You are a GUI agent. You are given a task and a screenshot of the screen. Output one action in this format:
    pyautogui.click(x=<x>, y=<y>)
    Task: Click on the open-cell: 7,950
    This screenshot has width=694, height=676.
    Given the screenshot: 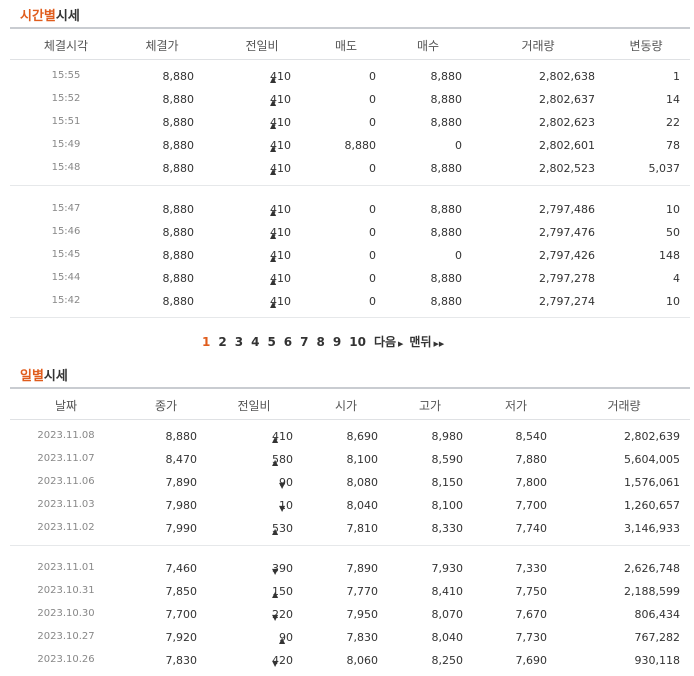 What is the action you would take?
    pyautogui.click(x=362, y=614)
    